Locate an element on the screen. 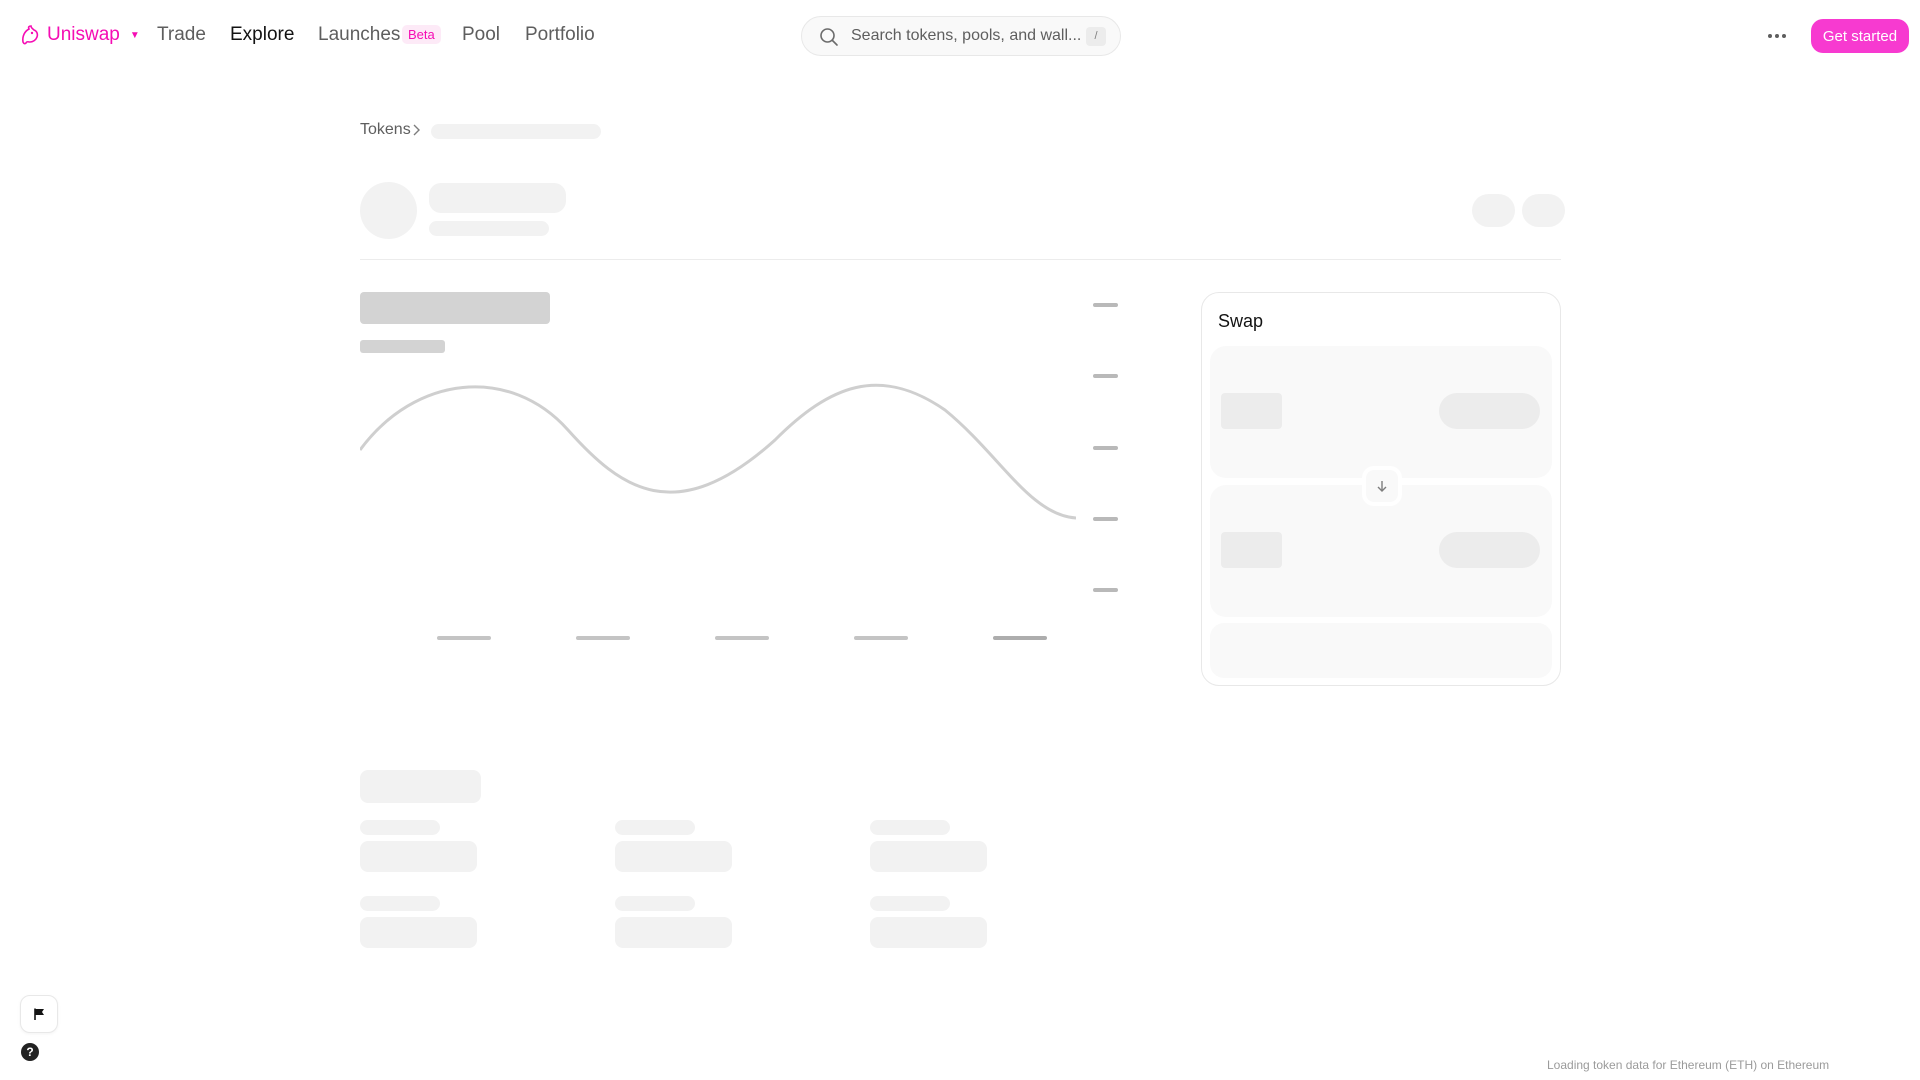  search-icon is located at coordinates (829, 37).